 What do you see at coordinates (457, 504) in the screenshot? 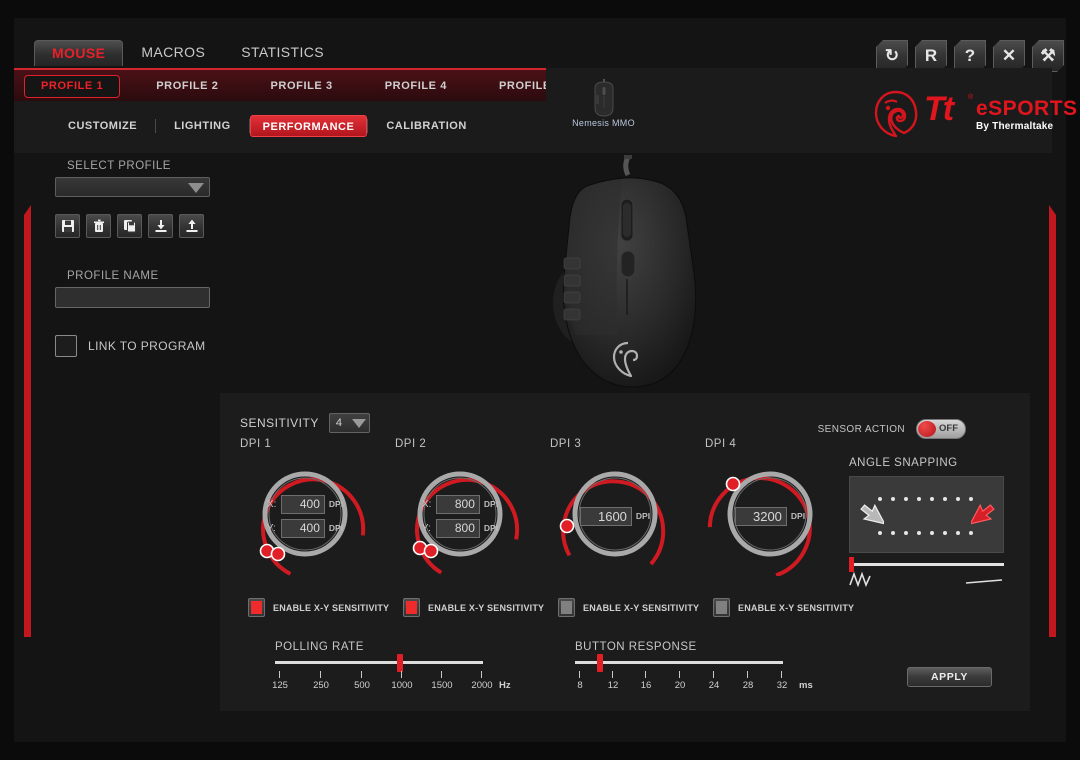
I see `dpi2-x-value: 800` at bounding box center [457, 504].